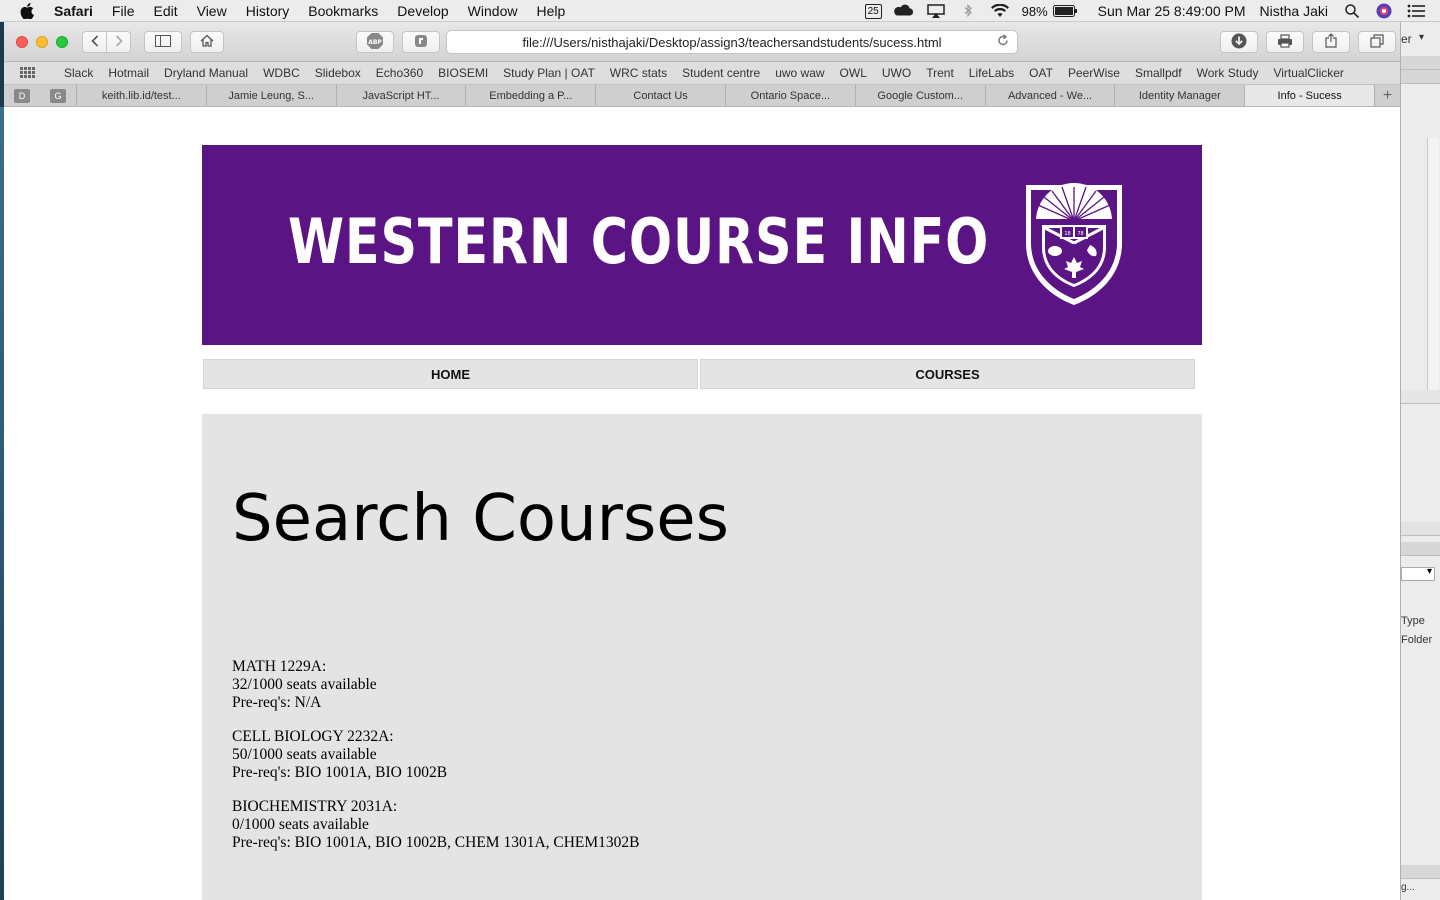 The height and width of the screenshot is (900, 1440). Describe the element at coordinates (1000, 11) in the screenshot. I see `wifi-icon` at that location.